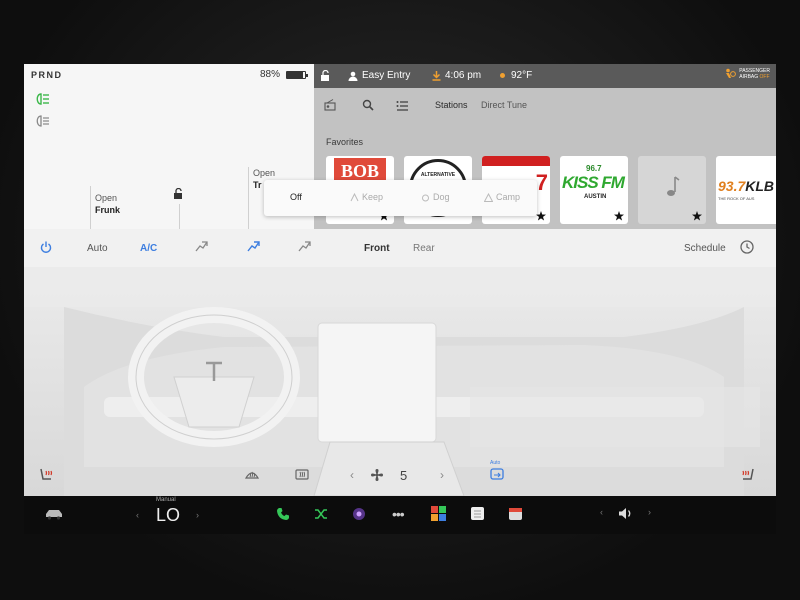 Image resolution: width=800 pixels, height=600 pixels. Describe the element at coordinates (545, 106) in the screenshot. I see `media-tab-bar: Stations Direct Tune` at that location.